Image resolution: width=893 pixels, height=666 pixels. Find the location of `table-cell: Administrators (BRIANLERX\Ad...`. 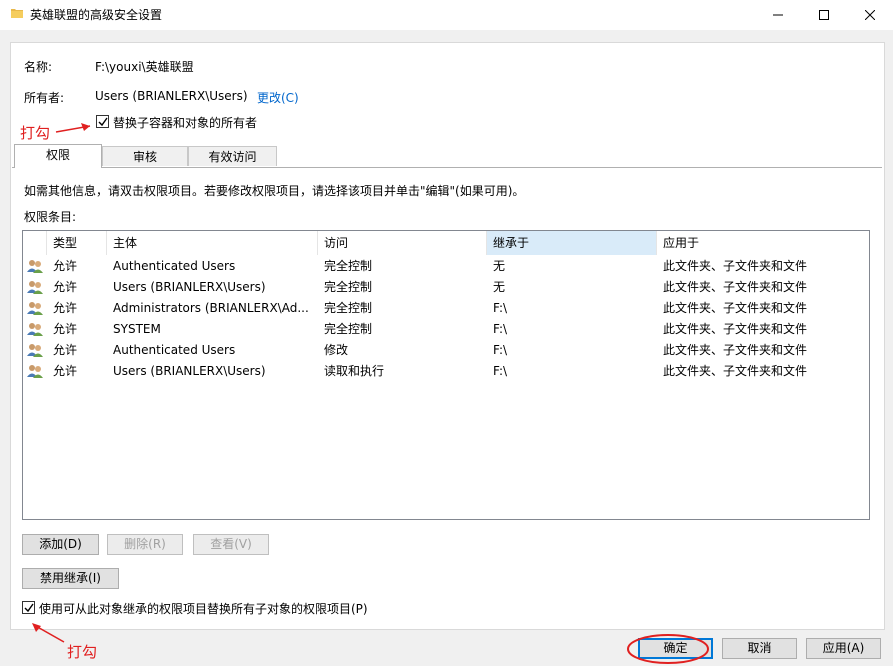

table-cell: Administrators (BRIANLERX\Ad... is located at coordinates (211, 308).